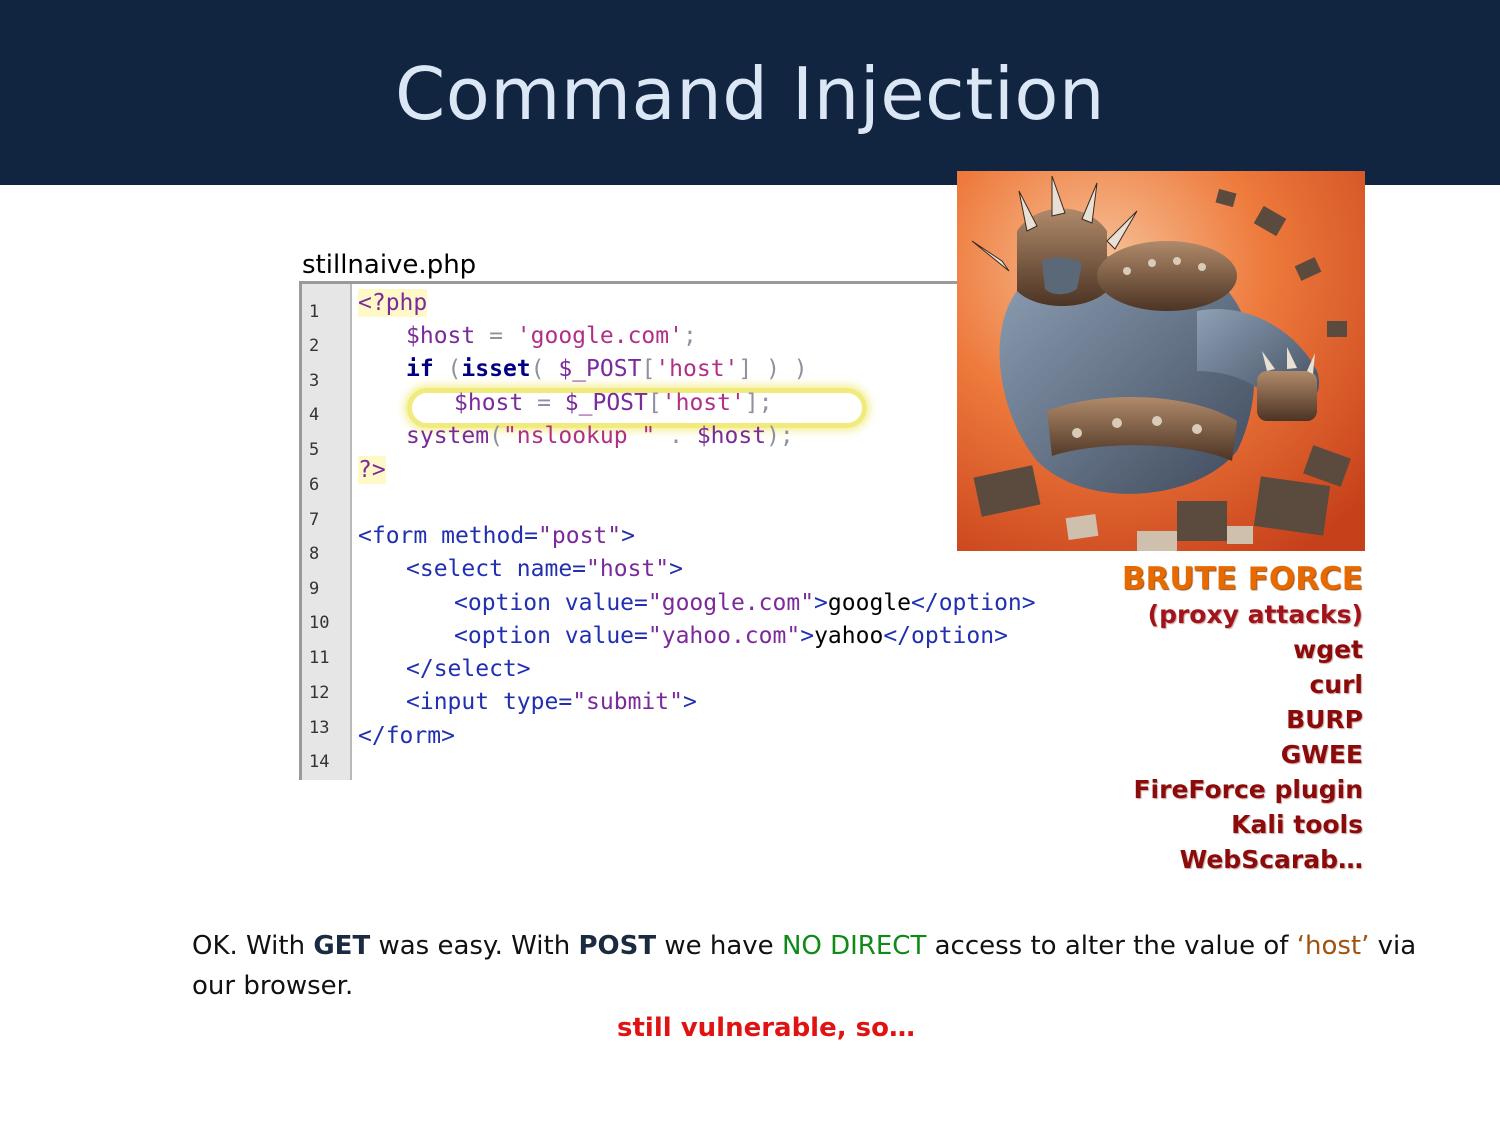 This screenshot has height=1125, width=1500. What do you see at coordinates (1255, 614) in the screenshot?
I see `tools-subheading: (proxy attacks)` at bounding box center [1255, 614].